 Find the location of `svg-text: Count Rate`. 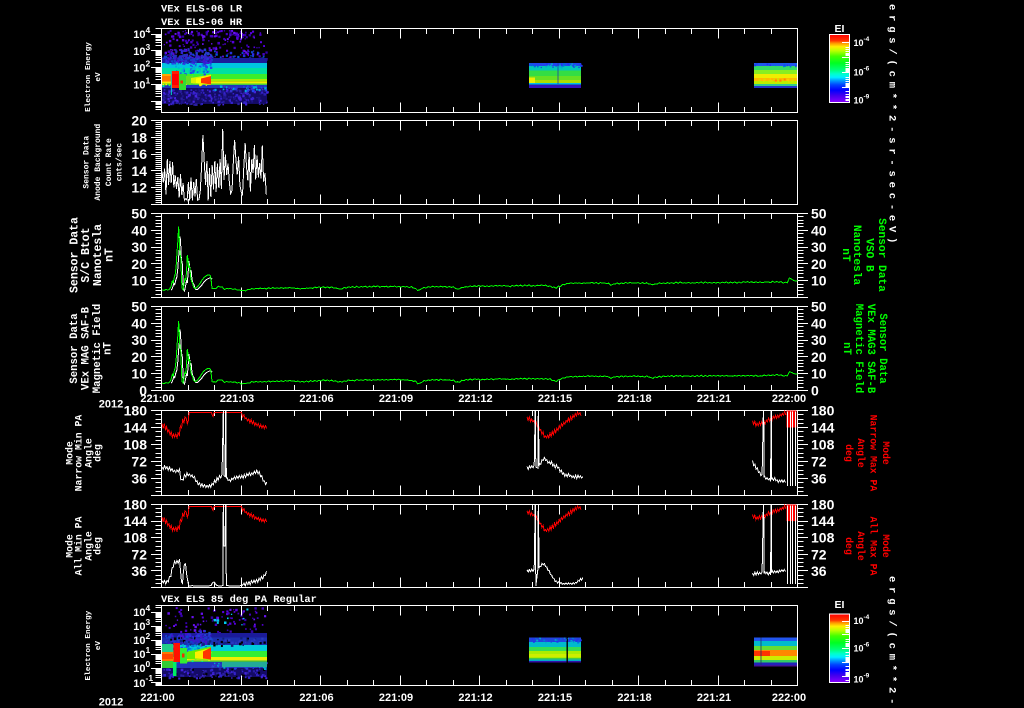

svg-text: Count Rate is located at coordinates (109, 162).